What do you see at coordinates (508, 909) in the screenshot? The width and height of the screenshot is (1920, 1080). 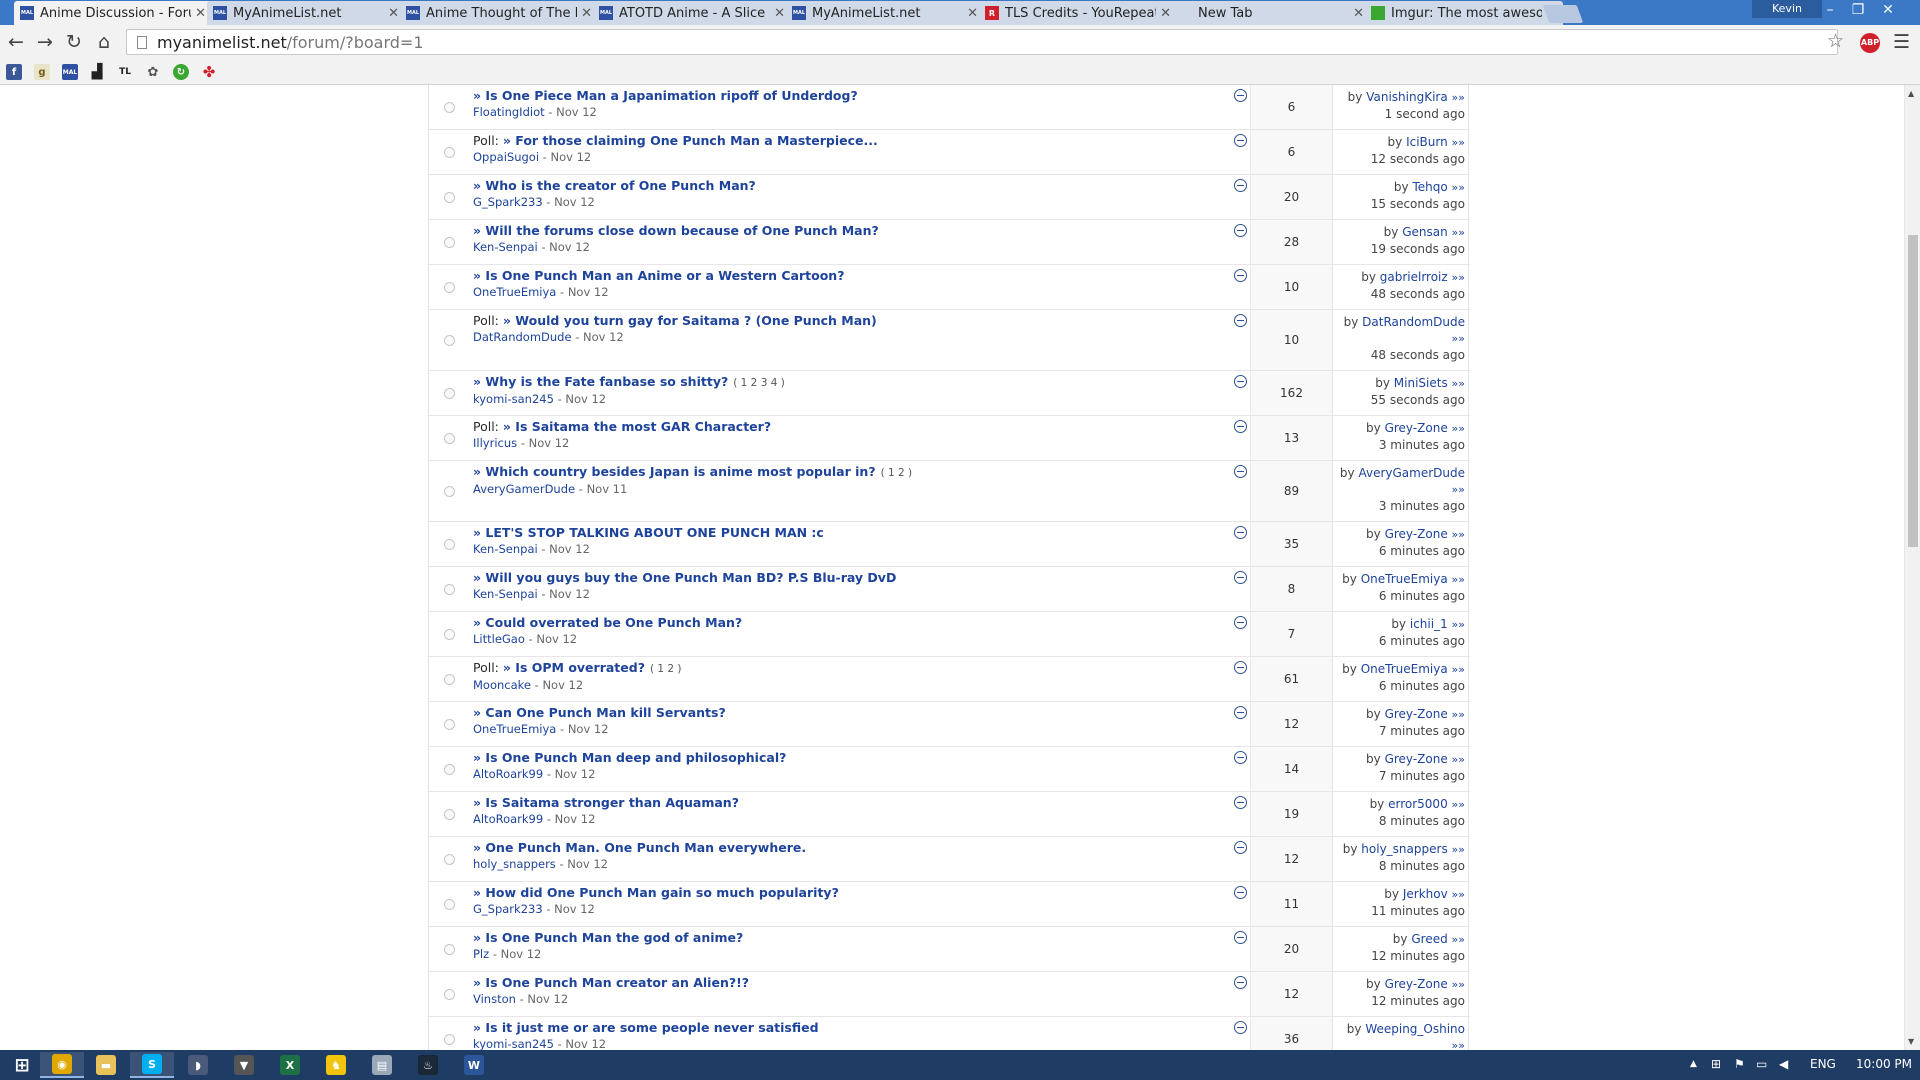 I see `topic-author-link: G_Spark233` at bounding box center [508, 909].